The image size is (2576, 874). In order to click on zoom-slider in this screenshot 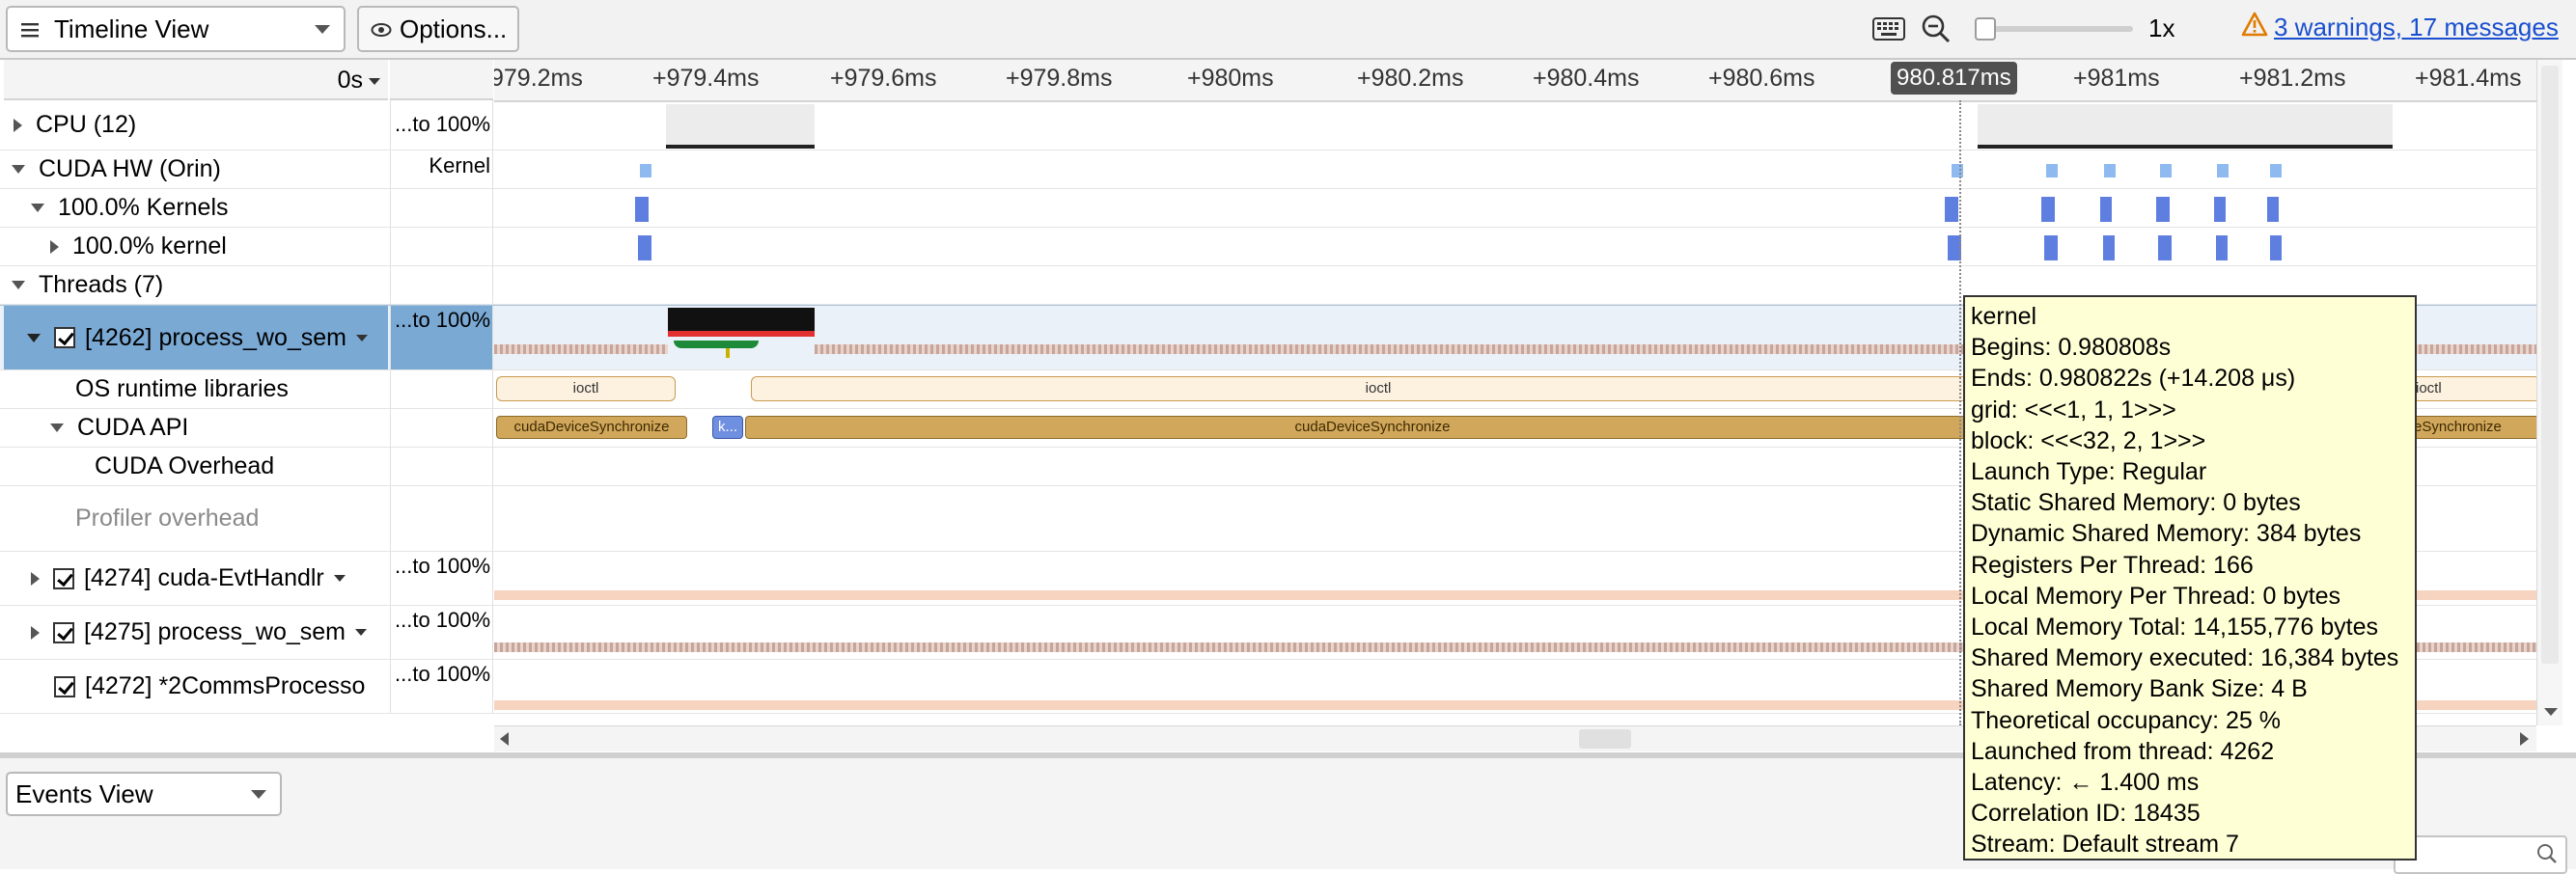, I will do `click(2054, 29)`.